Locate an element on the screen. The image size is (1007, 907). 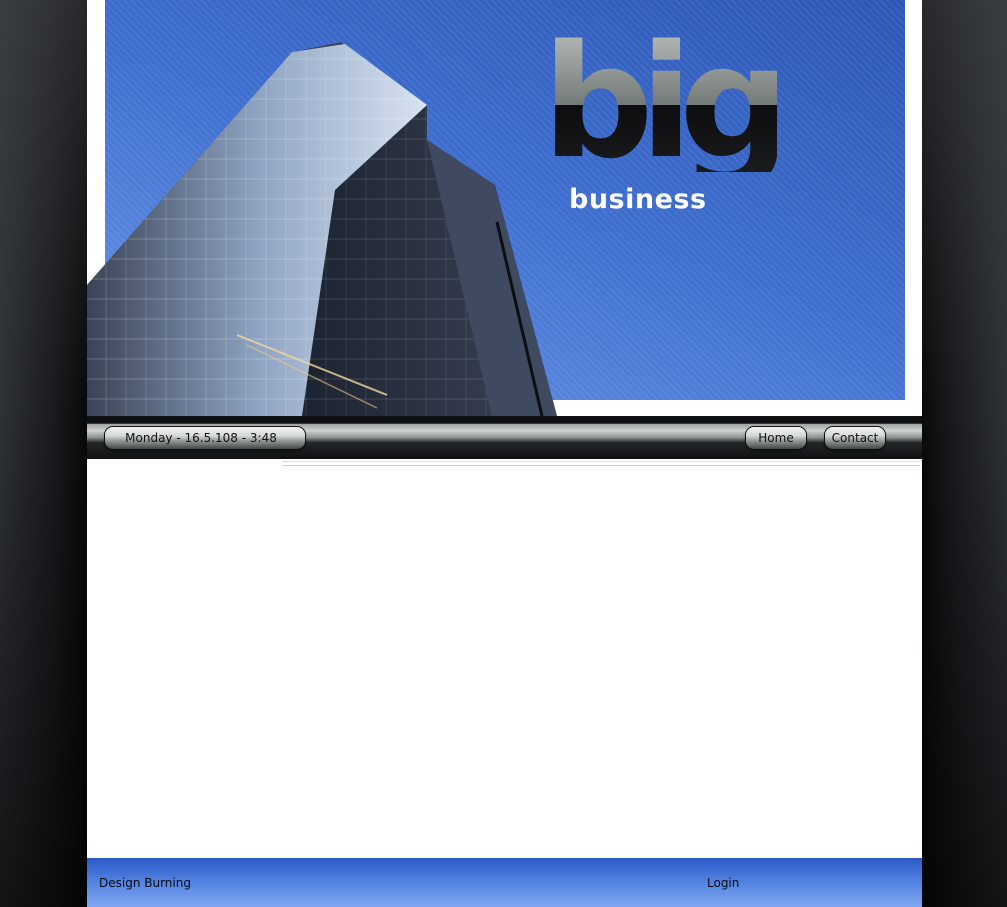
contact-button: Contact is located at coordinates (855, 438).